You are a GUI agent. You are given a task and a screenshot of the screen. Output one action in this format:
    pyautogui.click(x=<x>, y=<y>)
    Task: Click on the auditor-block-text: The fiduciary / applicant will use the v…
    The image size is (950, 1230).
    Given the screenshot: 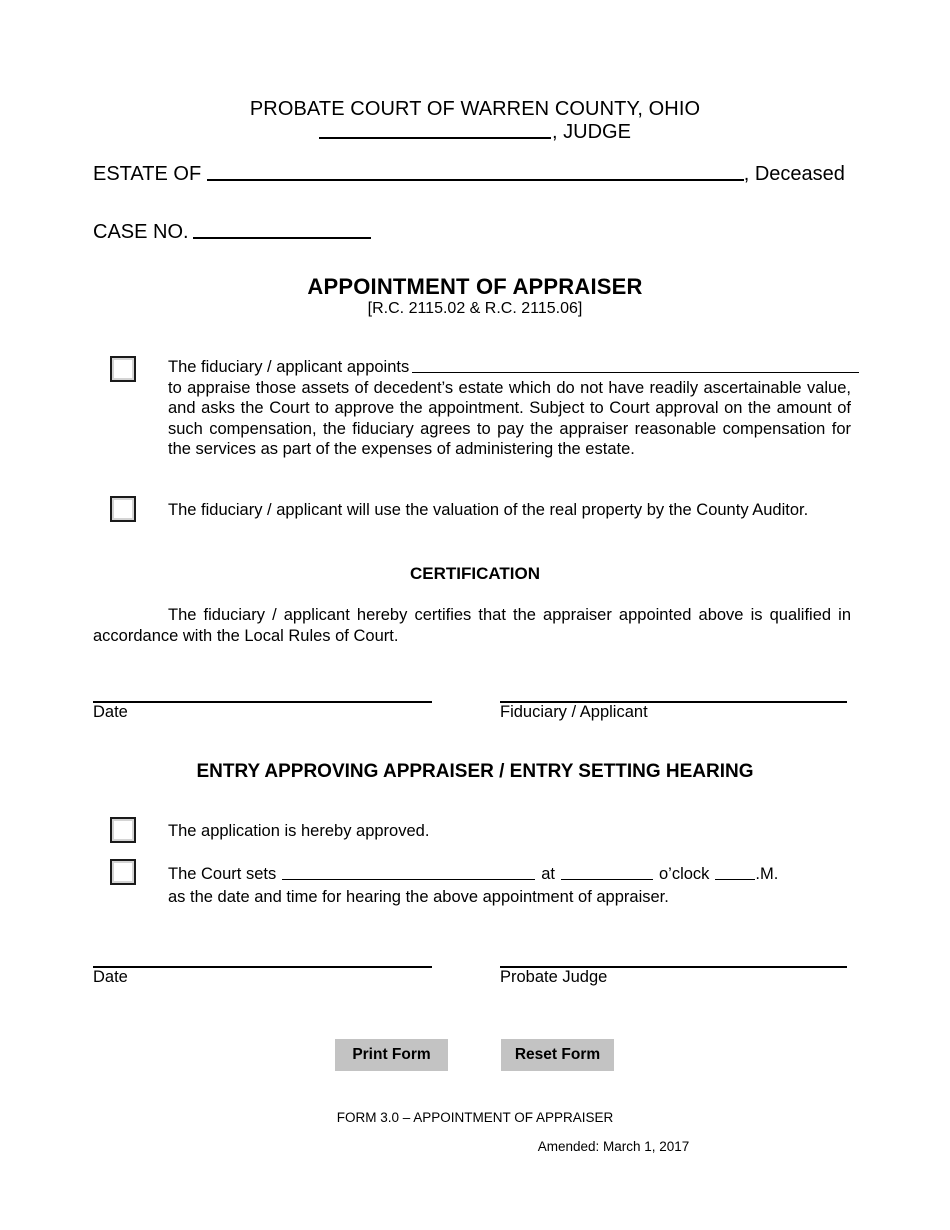 What is the action you would take?
    pyautogui.click(x=488, y=510)
    